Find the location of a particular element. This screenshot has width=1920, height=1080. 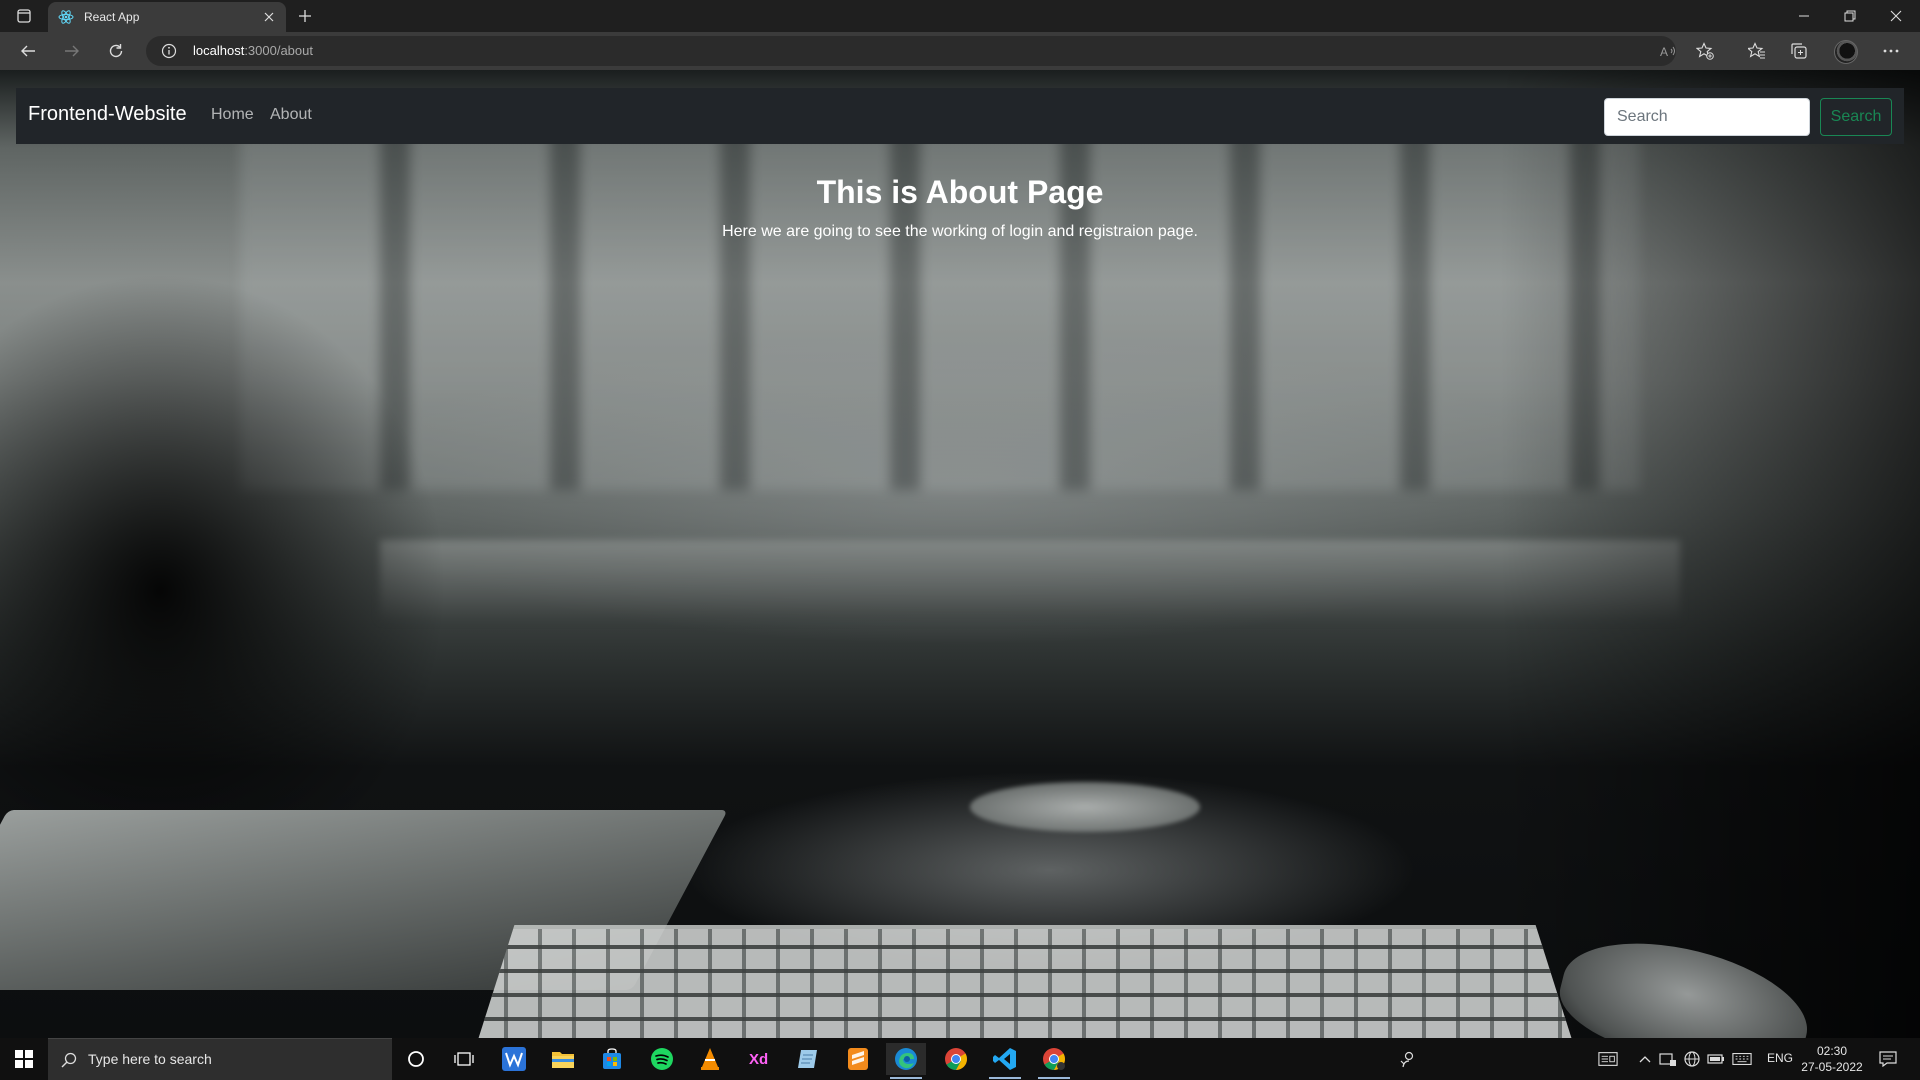

search-button: Search is located at coordinates (1856, 117).